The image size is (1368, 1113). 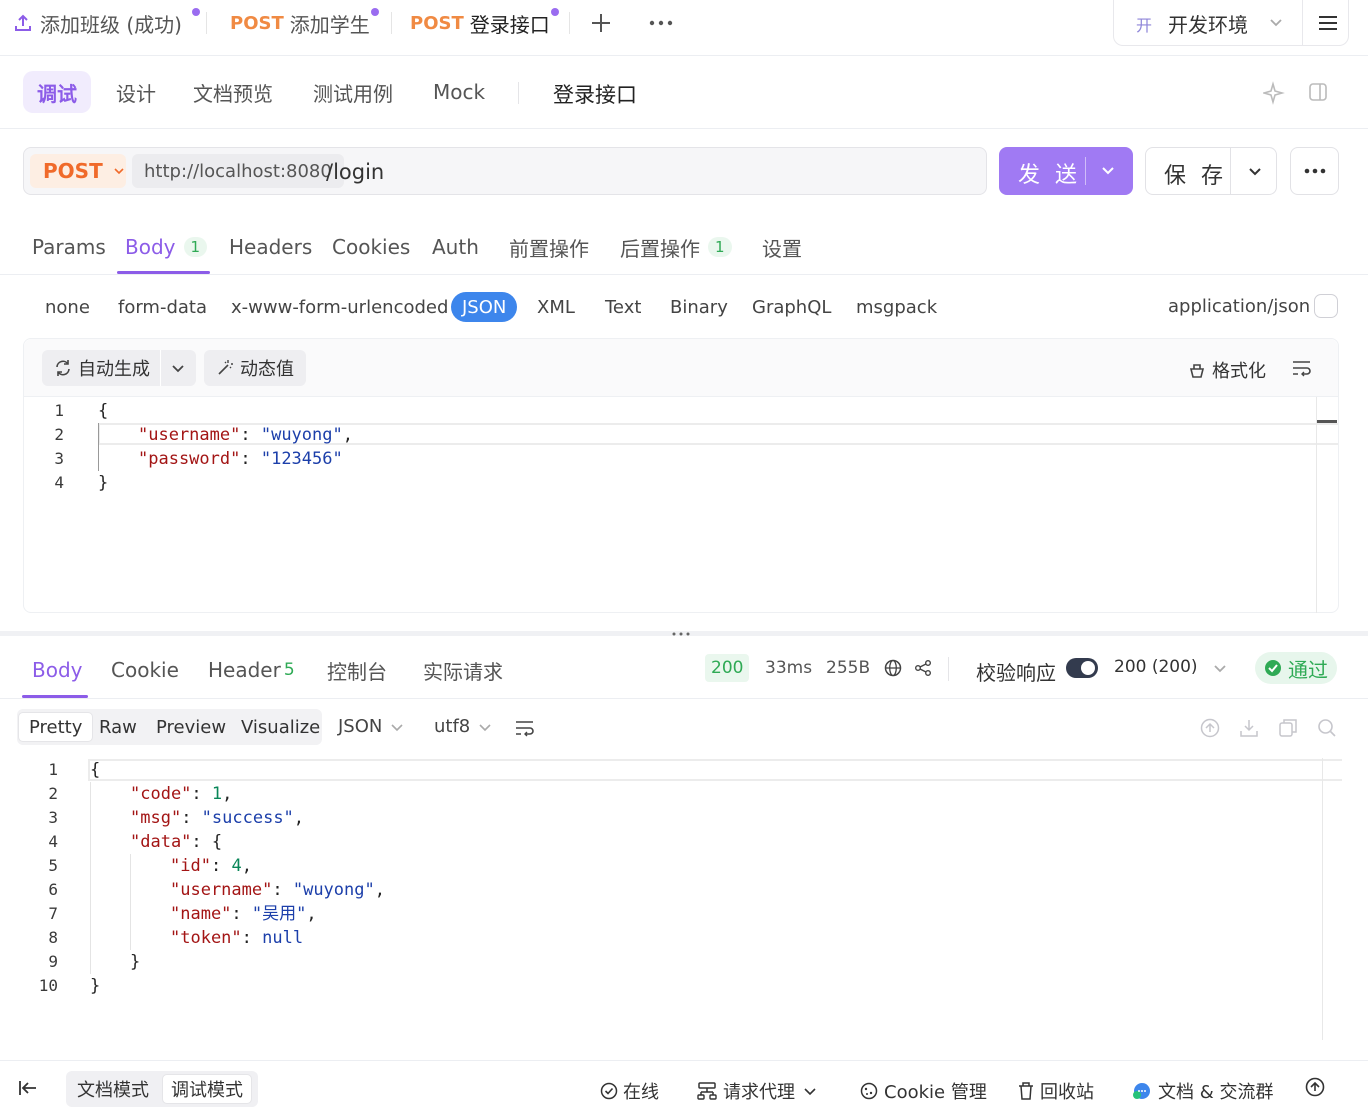 I want to click on tab-login: POST 登录接口, so click(x=484, y=23).